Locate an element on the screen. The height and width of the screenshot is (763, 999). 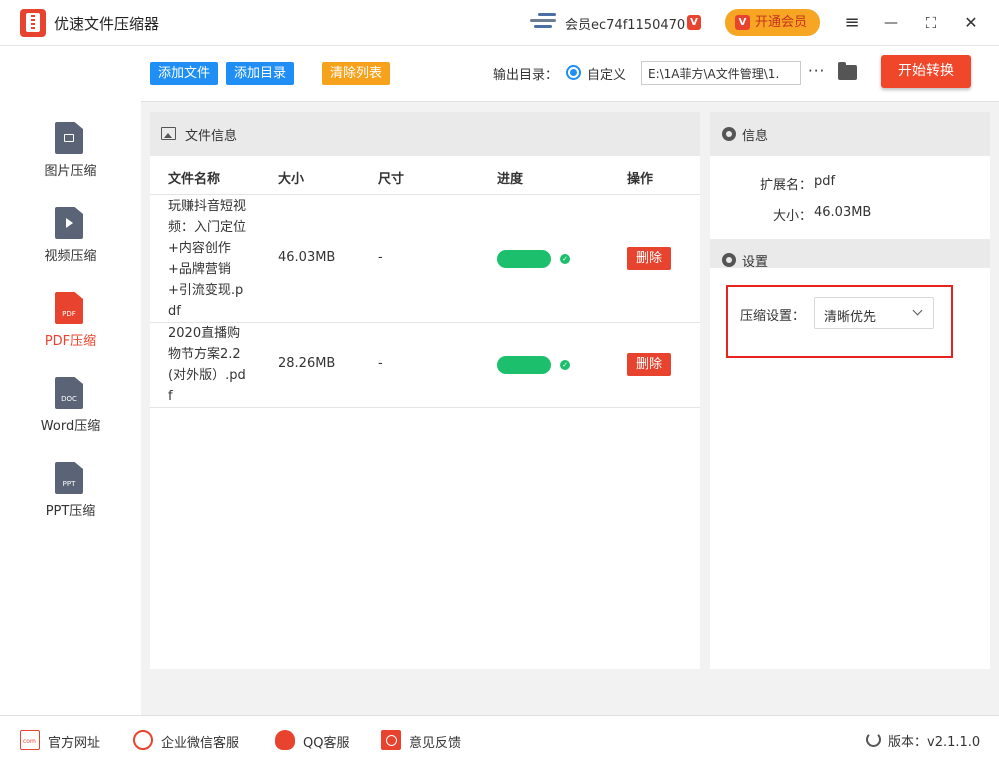
column-header-size: 大小 is located at coordinates (291, 179).